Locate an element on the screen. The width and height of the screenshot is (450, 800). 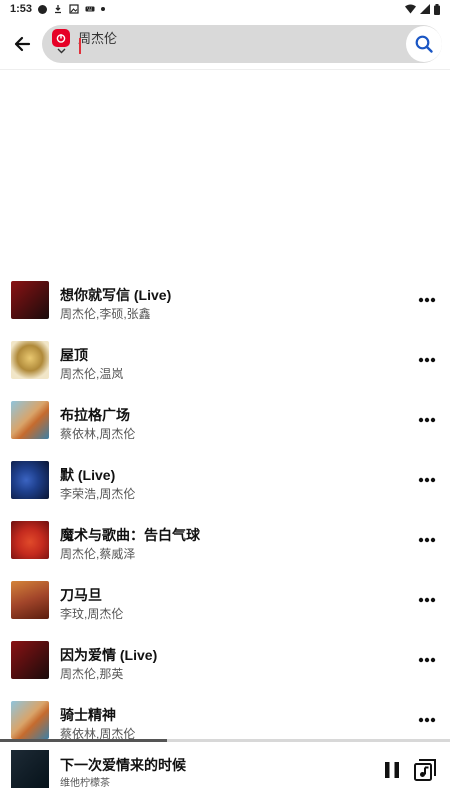
arrow-left-icon is located at coordinates (22, 43).